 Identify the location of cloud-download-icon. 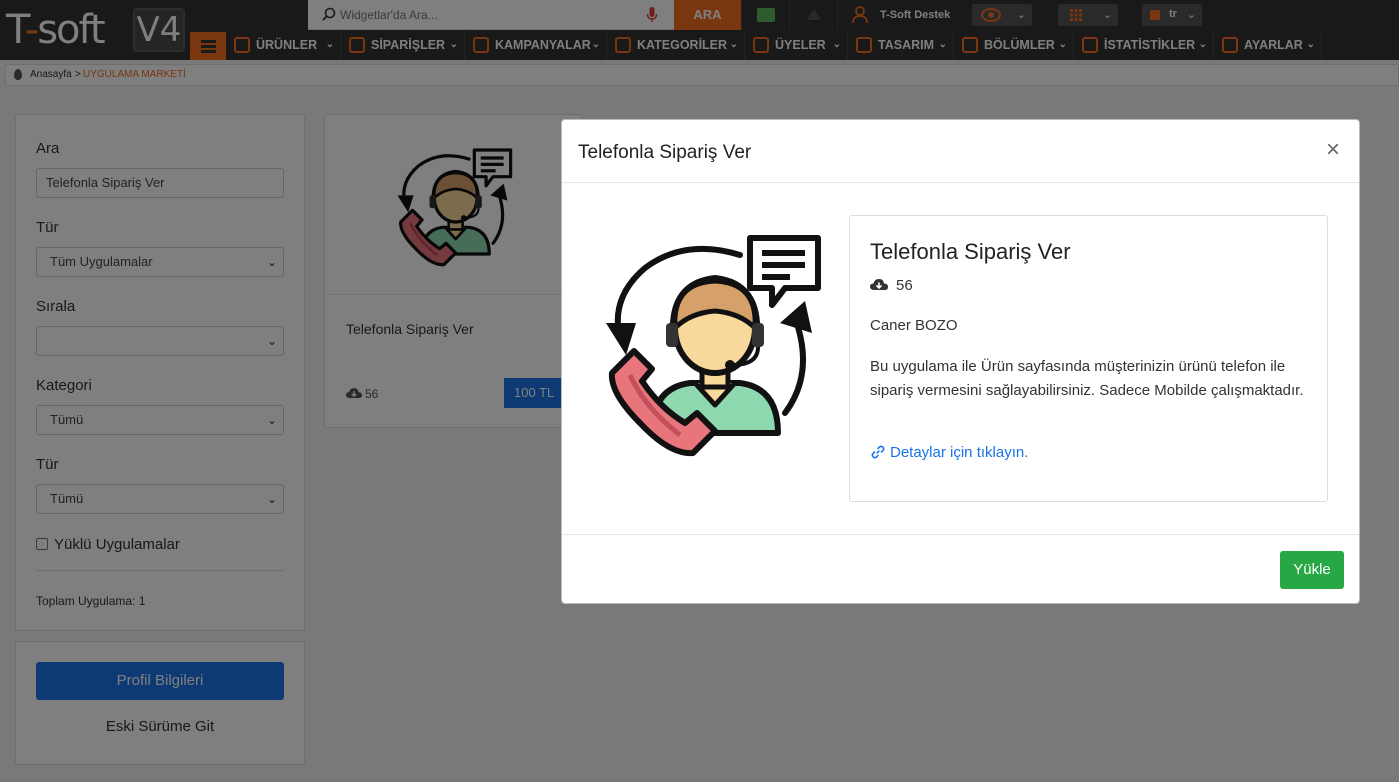
(879, 284).